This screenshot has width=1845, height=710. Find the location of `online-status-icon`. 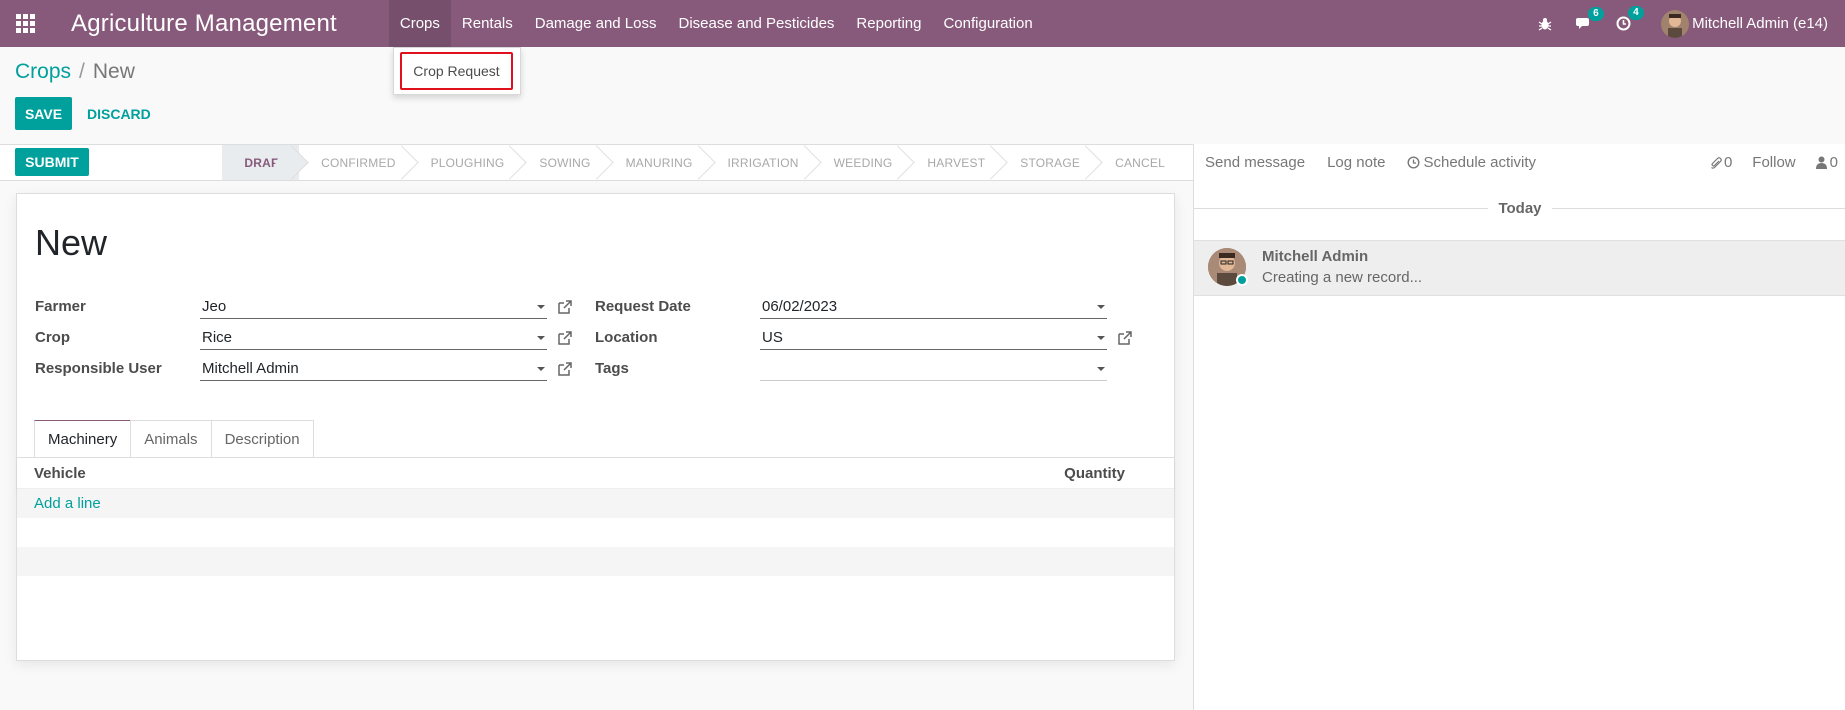

online-status-icon is located at coordinates (1242, 280).